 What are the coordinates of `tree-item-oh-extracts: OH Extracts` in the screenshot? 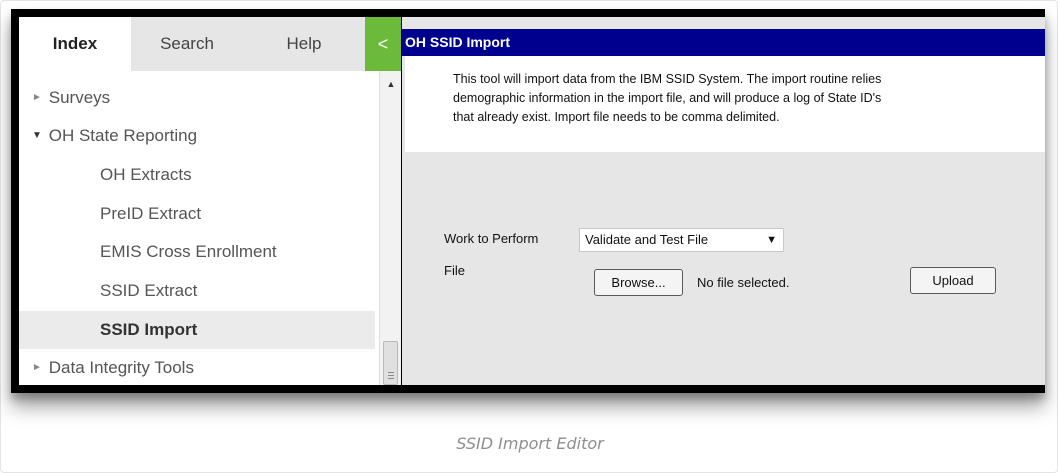 It's located at (197, 175).